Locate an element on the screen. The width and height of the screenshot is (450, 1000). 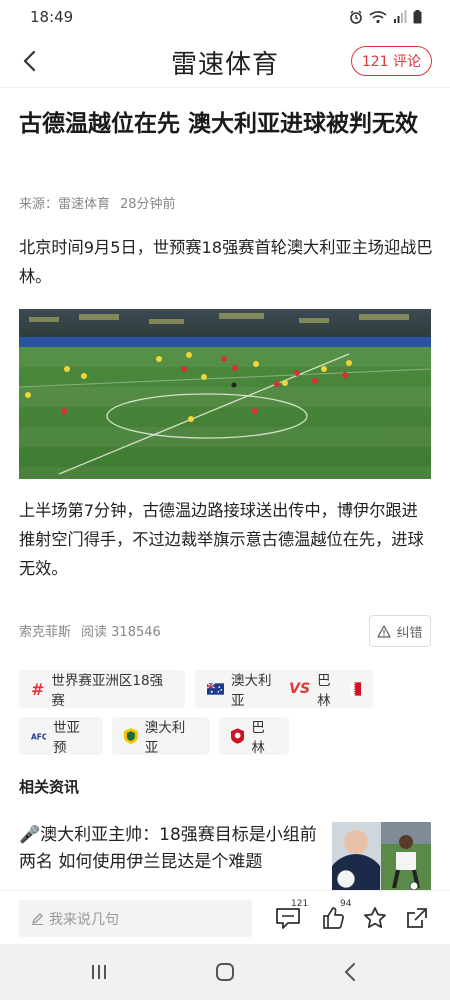
article-title: 古德温越位在先 澳大利亚进球被判无效 is located at coordinates (219, 124).